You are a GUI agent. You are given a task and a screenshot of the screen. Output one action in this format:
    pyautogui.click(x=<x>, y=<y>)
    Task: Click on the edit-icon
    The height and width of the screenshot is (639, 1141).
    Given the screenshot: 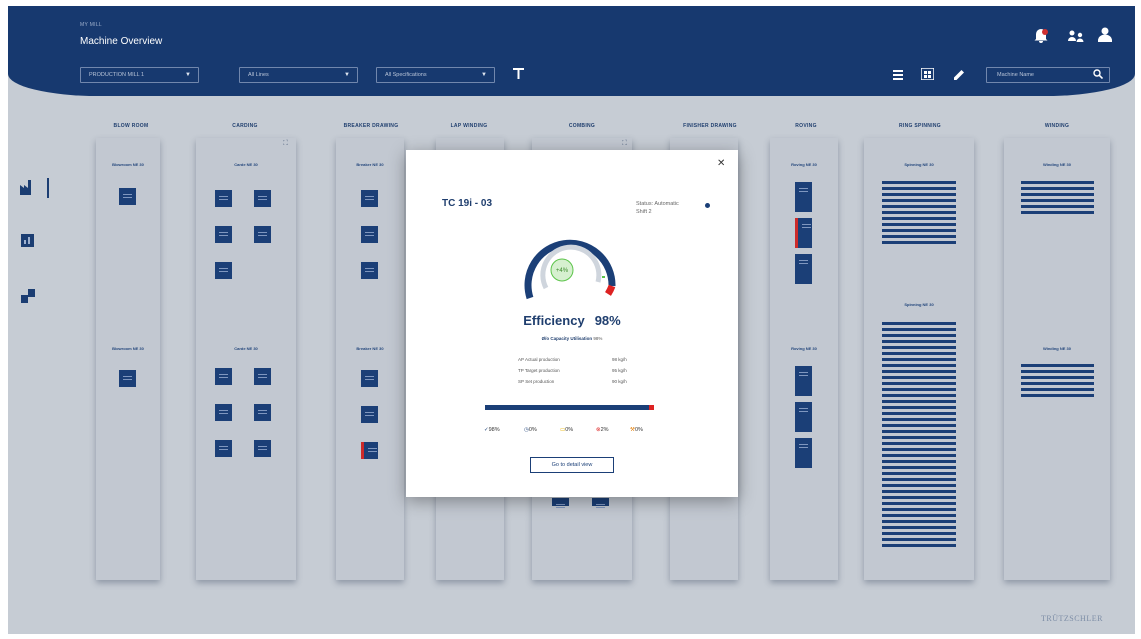 What is the action you would take?
    pyautogui.click(x=959, y=74)
    